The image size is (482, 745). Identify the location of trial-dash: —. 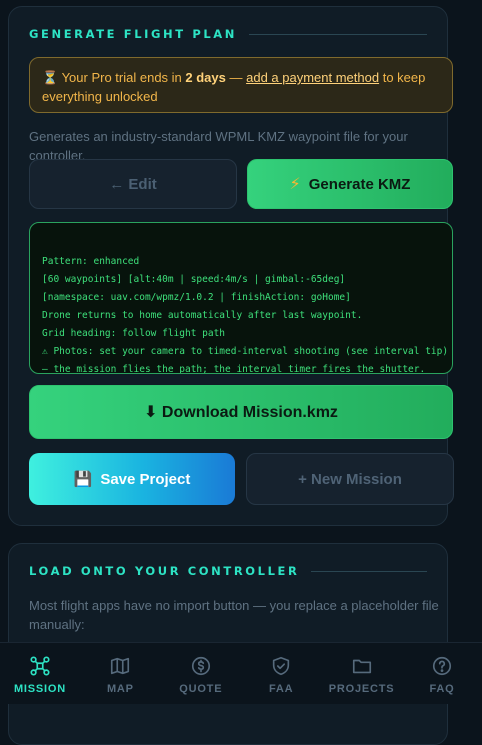
(236, 77).